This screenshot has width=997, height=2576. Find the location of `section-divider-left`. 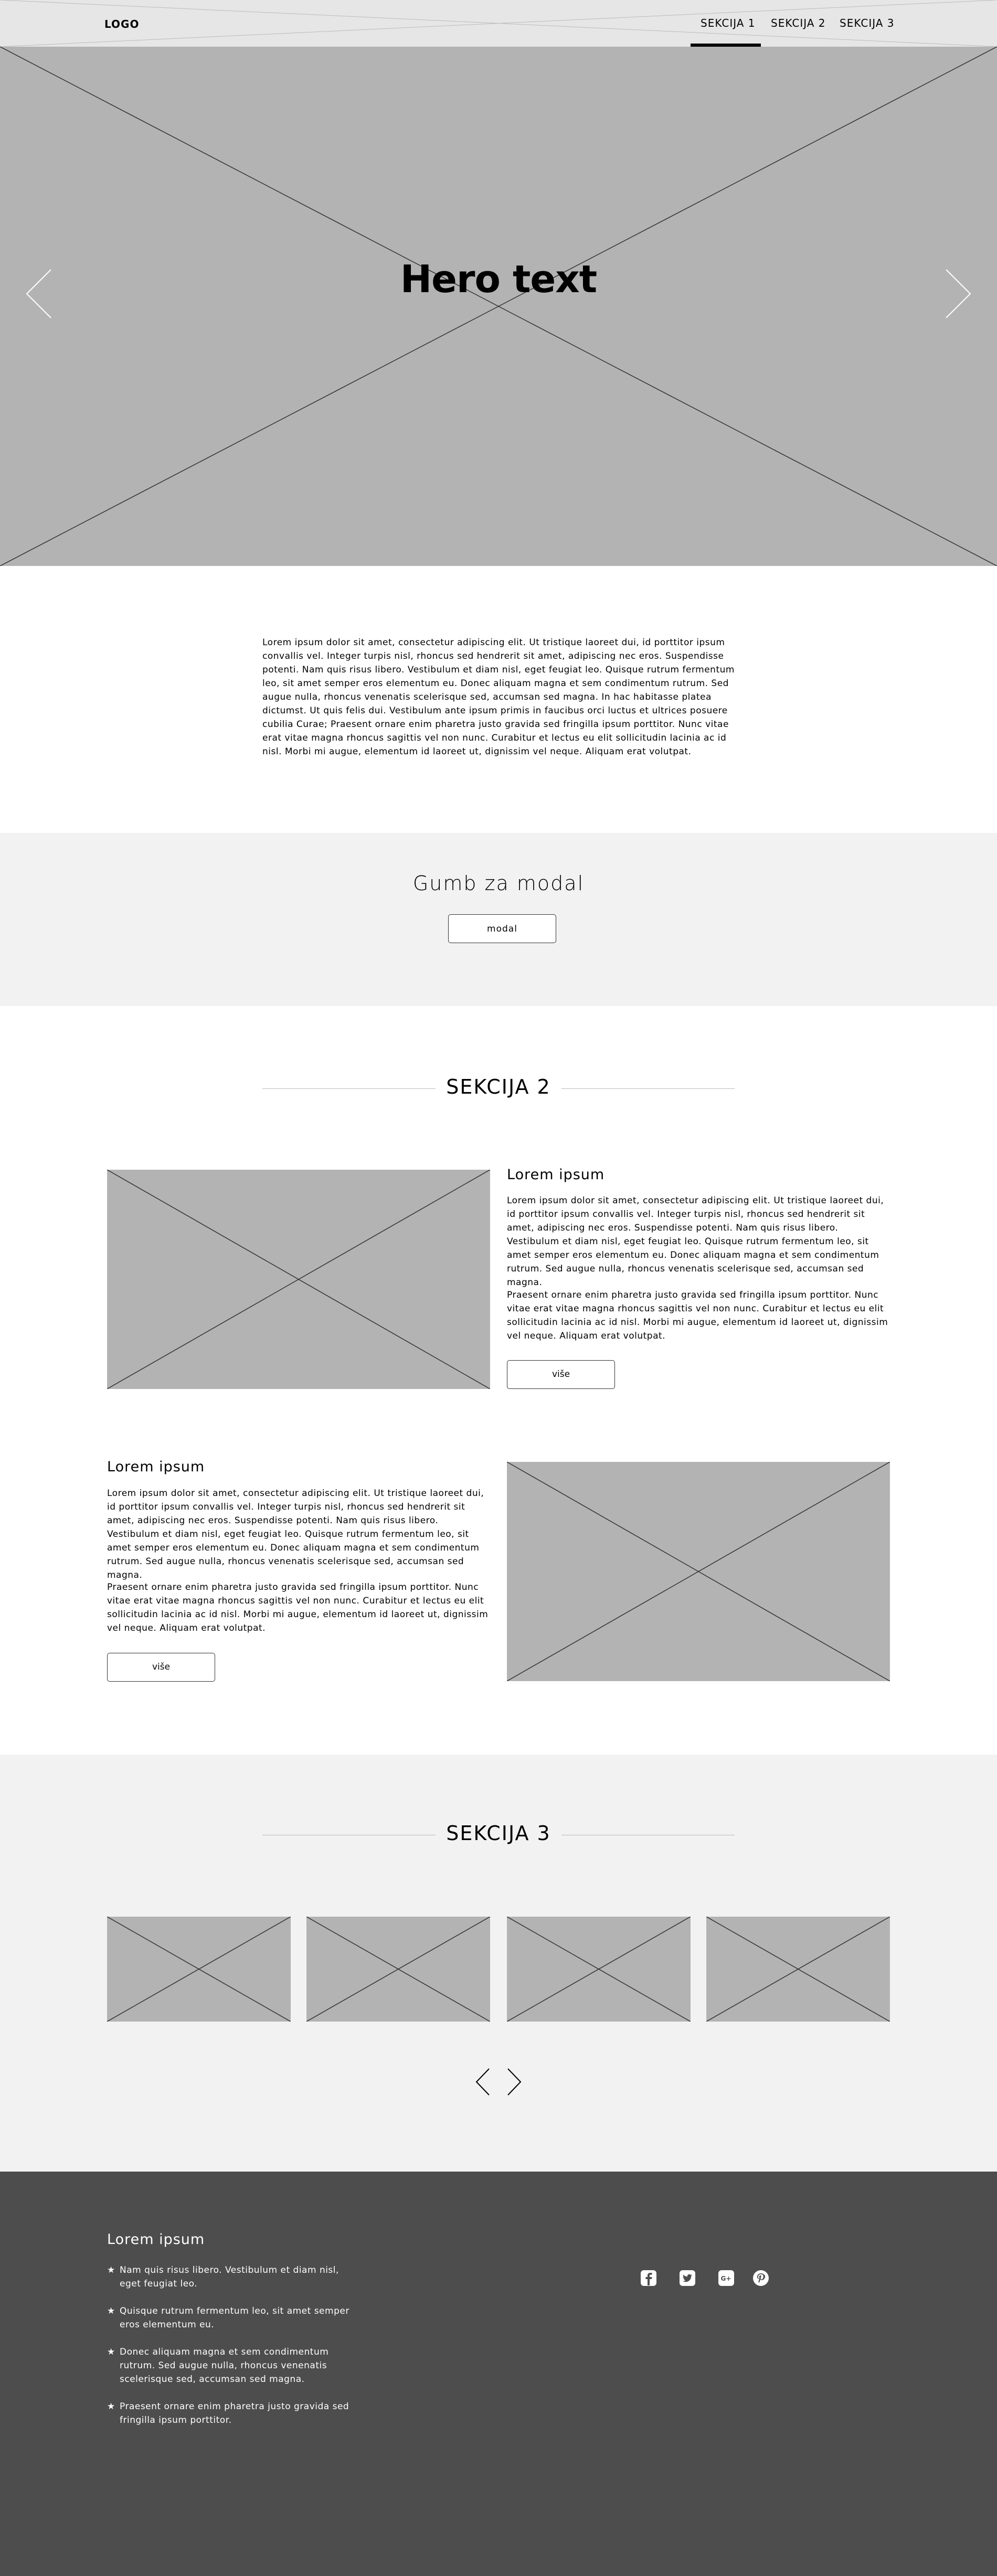

section-divider-left is located at coordinates (349, 1088).